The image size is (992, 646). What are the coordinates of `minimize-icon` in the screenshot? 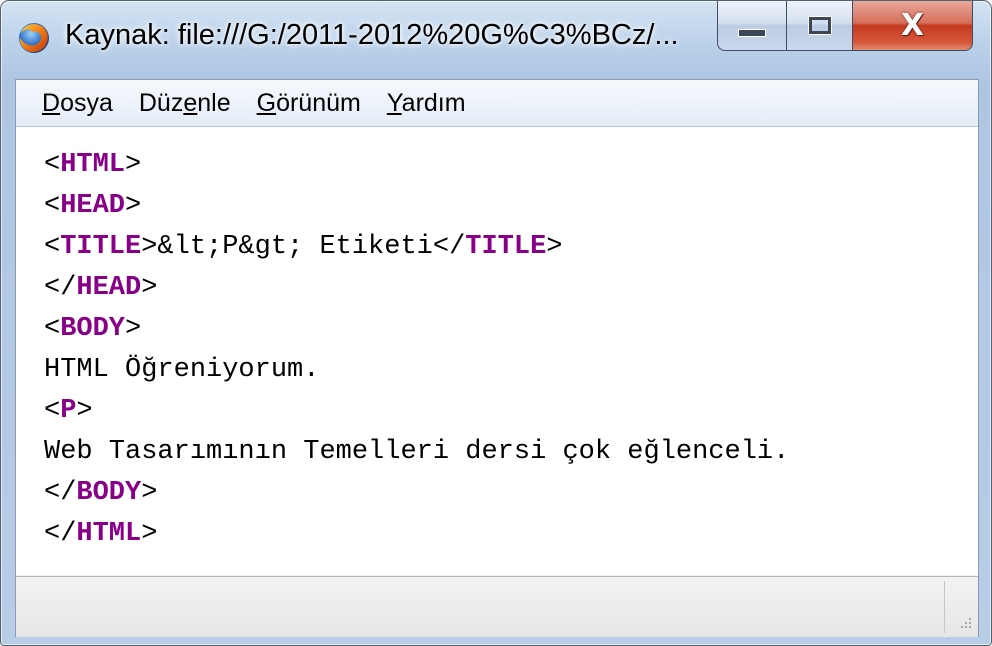 It's located at (752, 32).